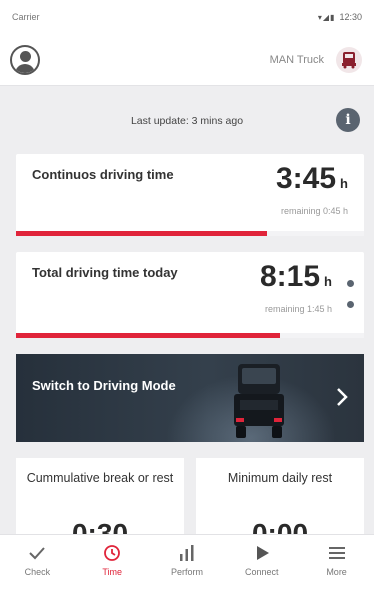 Image resolution: width=374 pixels, height=592 pixels. I want to click on info-icon: i, so click(348, 120).